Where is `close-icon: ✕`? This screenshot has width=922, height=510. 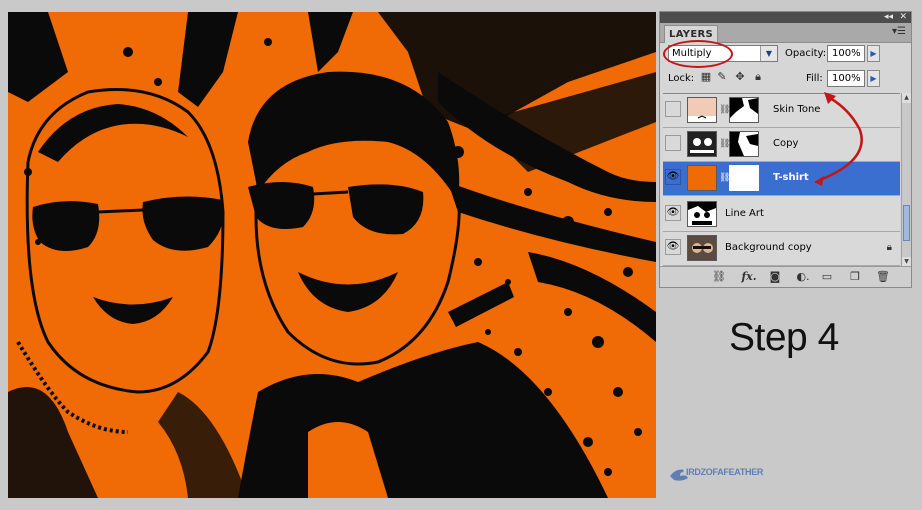 close-icon: ✕ is located at coordinates (903, 17).